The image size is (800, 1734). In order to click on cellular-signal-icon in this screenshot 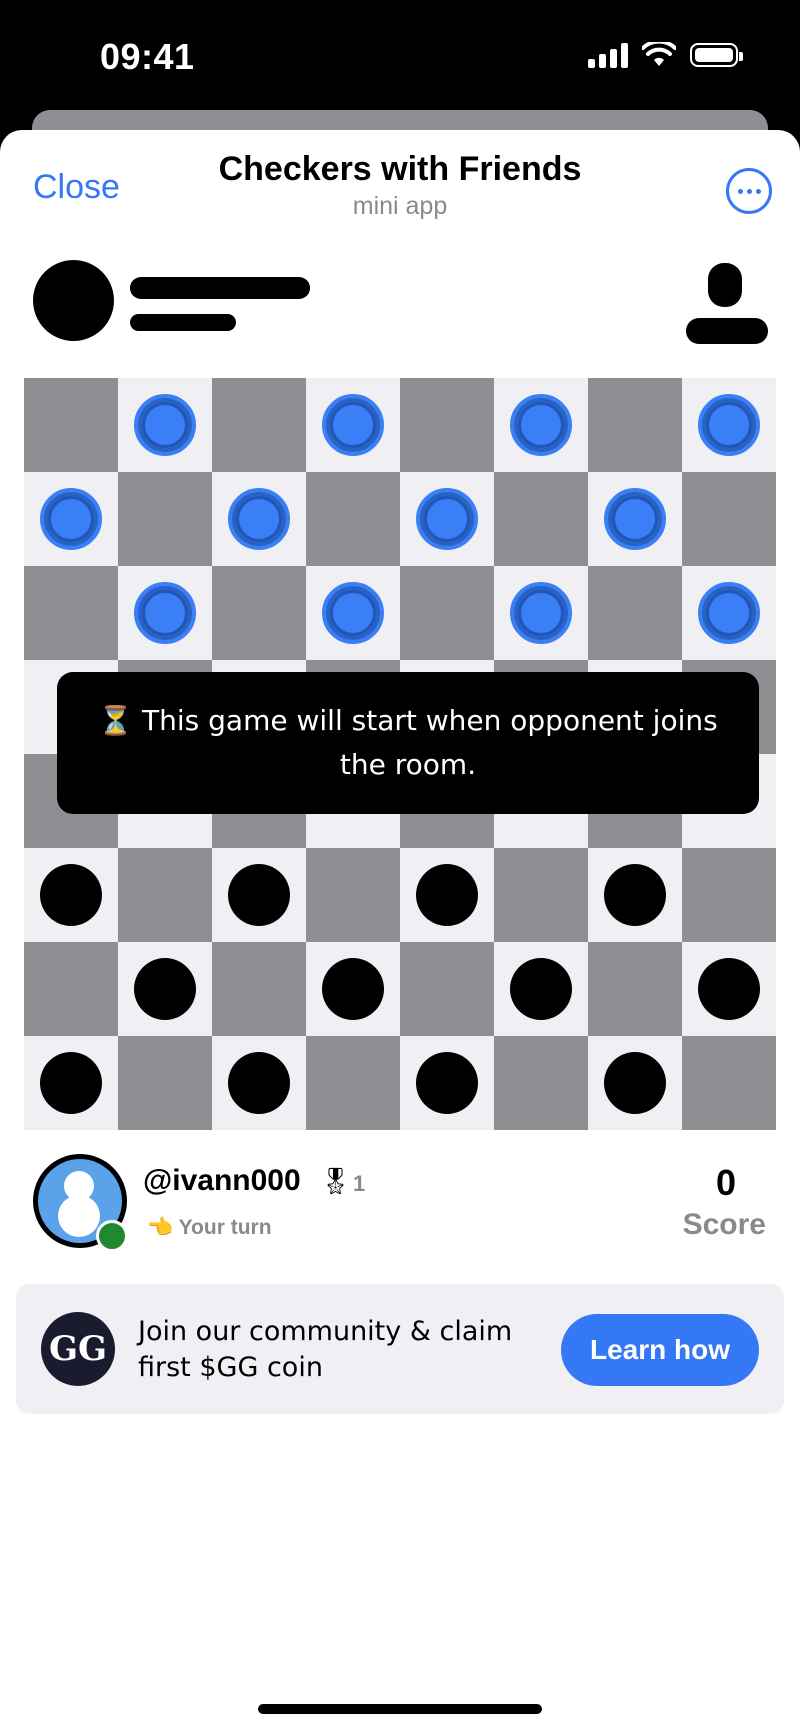, I will do `click(608, 55)`.